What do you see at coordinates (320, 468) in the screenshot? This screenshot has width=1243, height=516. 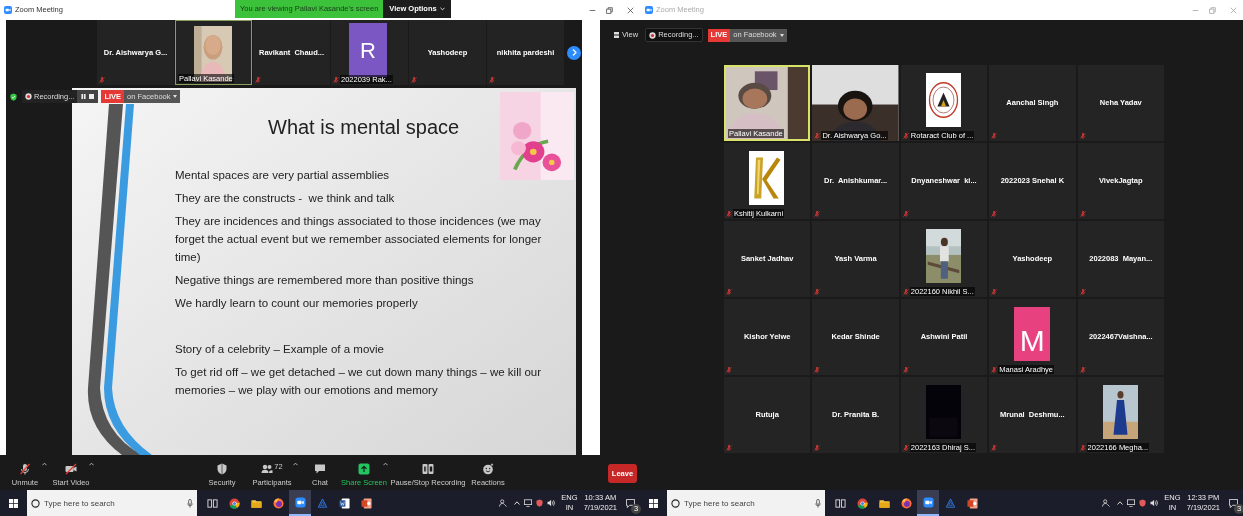 I see `chat-bubble-icon` at bounding box center [320, 468].